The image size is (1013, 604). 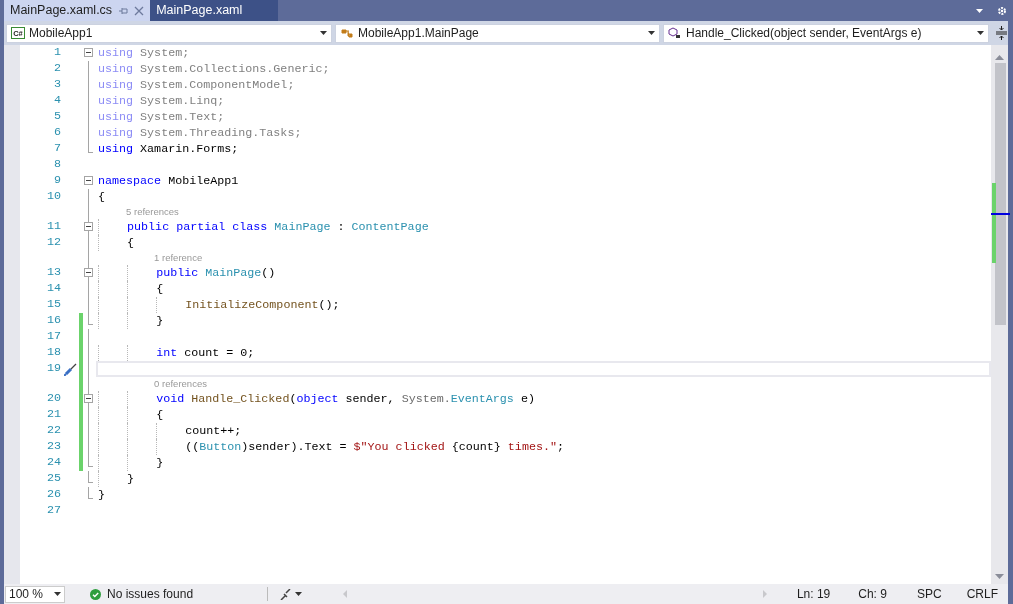 I want to click on line-number: 15, so click(x=53, y=305).